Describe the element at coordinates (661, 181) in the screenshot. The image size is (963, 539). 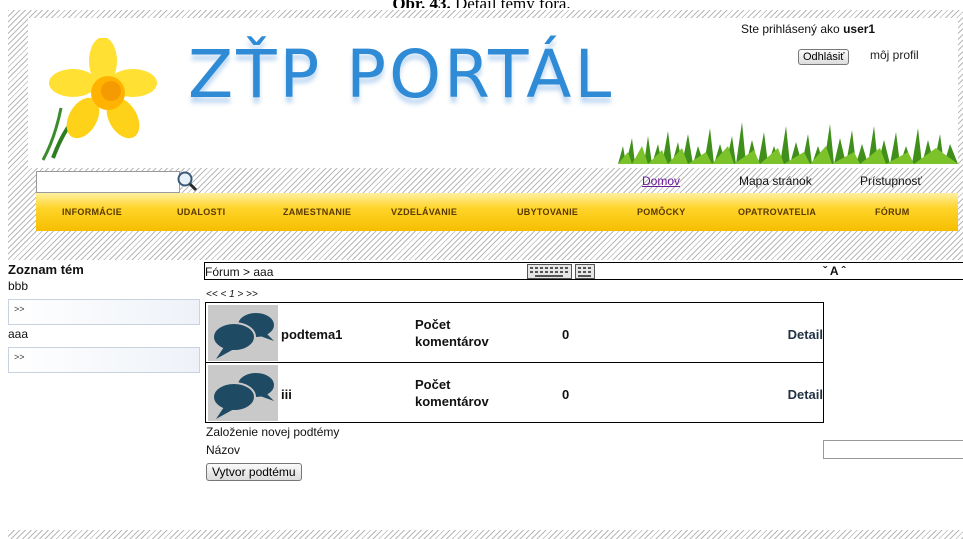
I see `home-link: Domov` at that location.